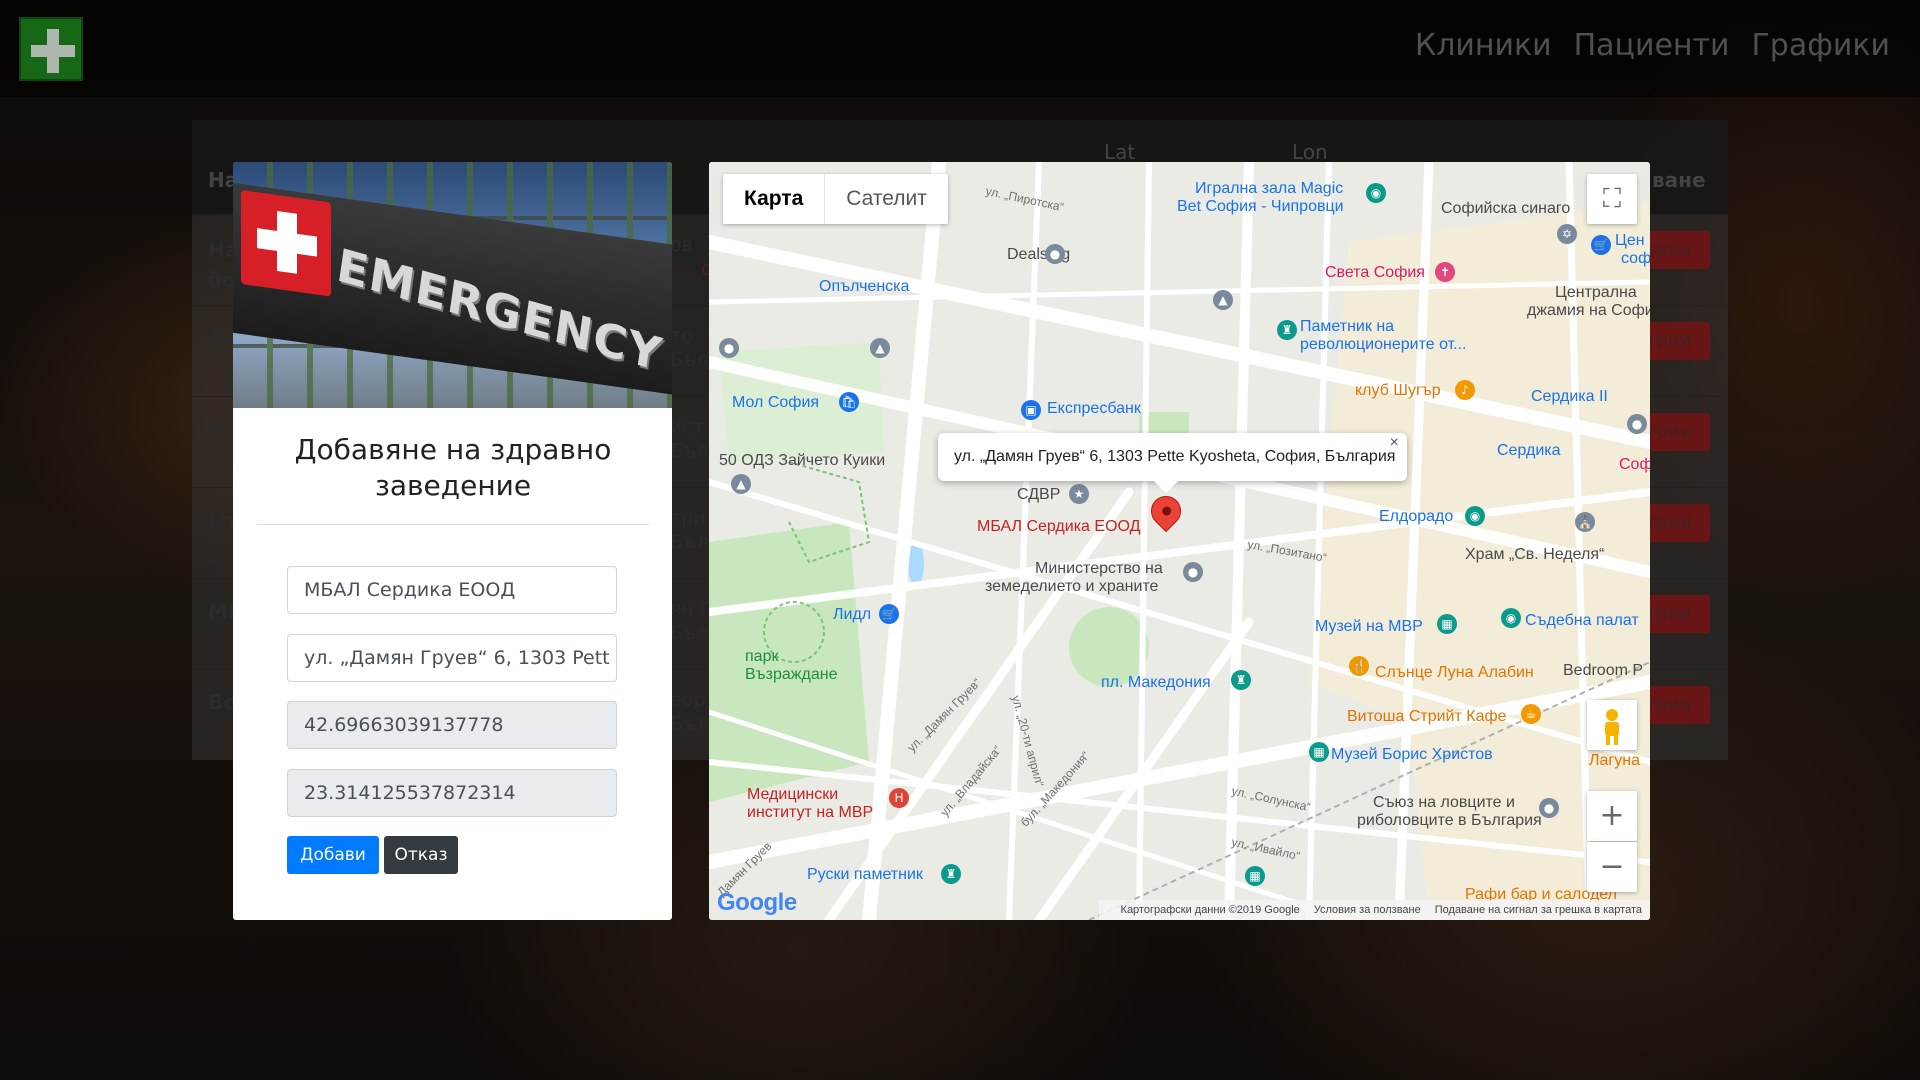  Describe the element at coordinates (865, 875) in the screenshot. I see `map-place-label: Руски паметник` at that location.